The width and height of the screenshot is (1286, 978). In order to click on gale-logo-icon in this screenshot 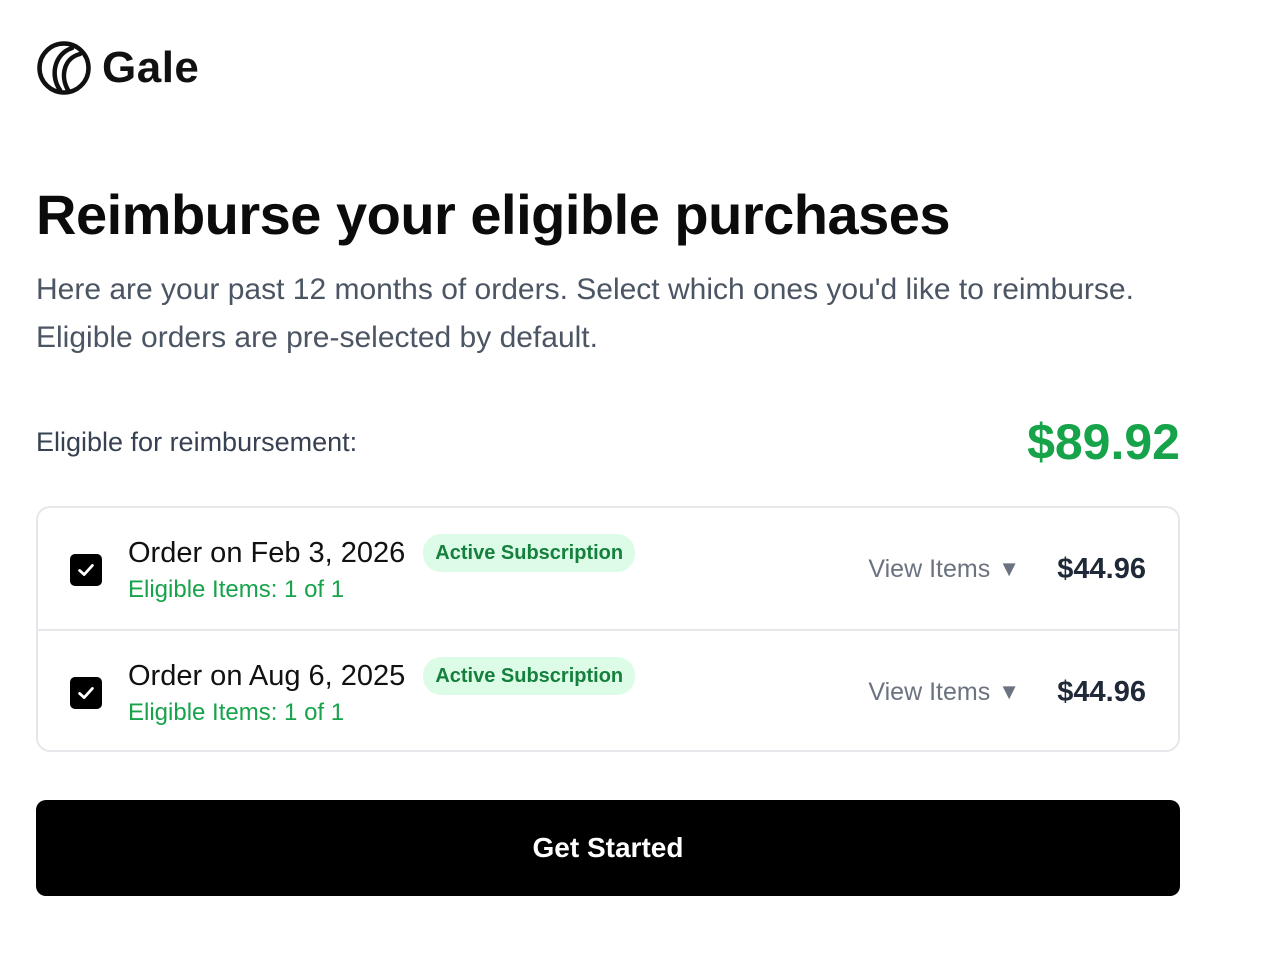, I will do `click(64, 68)`.